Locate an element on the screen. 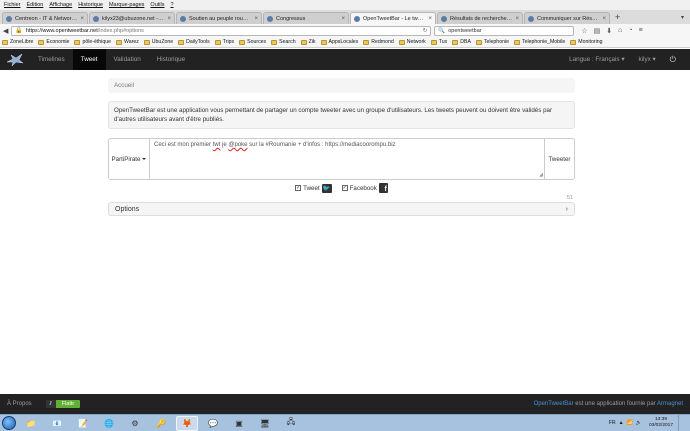  clock: 13:39 03/02/2017 is located at coordinates (661, 423).